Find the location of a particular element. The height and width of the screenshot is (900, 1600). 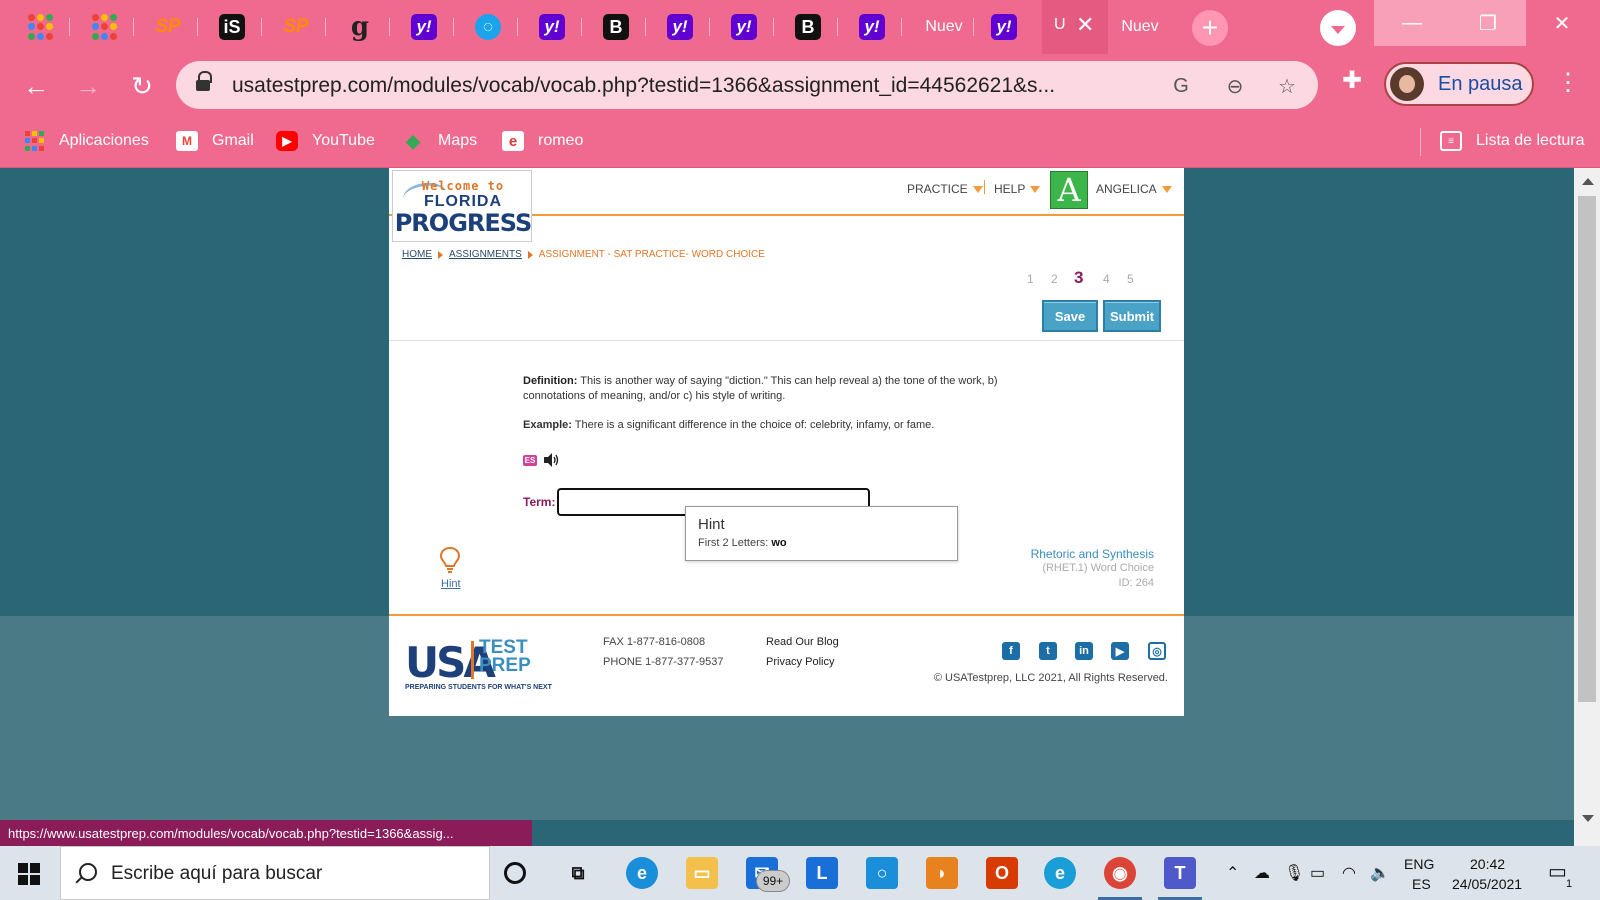

cortana-app-icon: ○ is located at coordinates (882, 873).